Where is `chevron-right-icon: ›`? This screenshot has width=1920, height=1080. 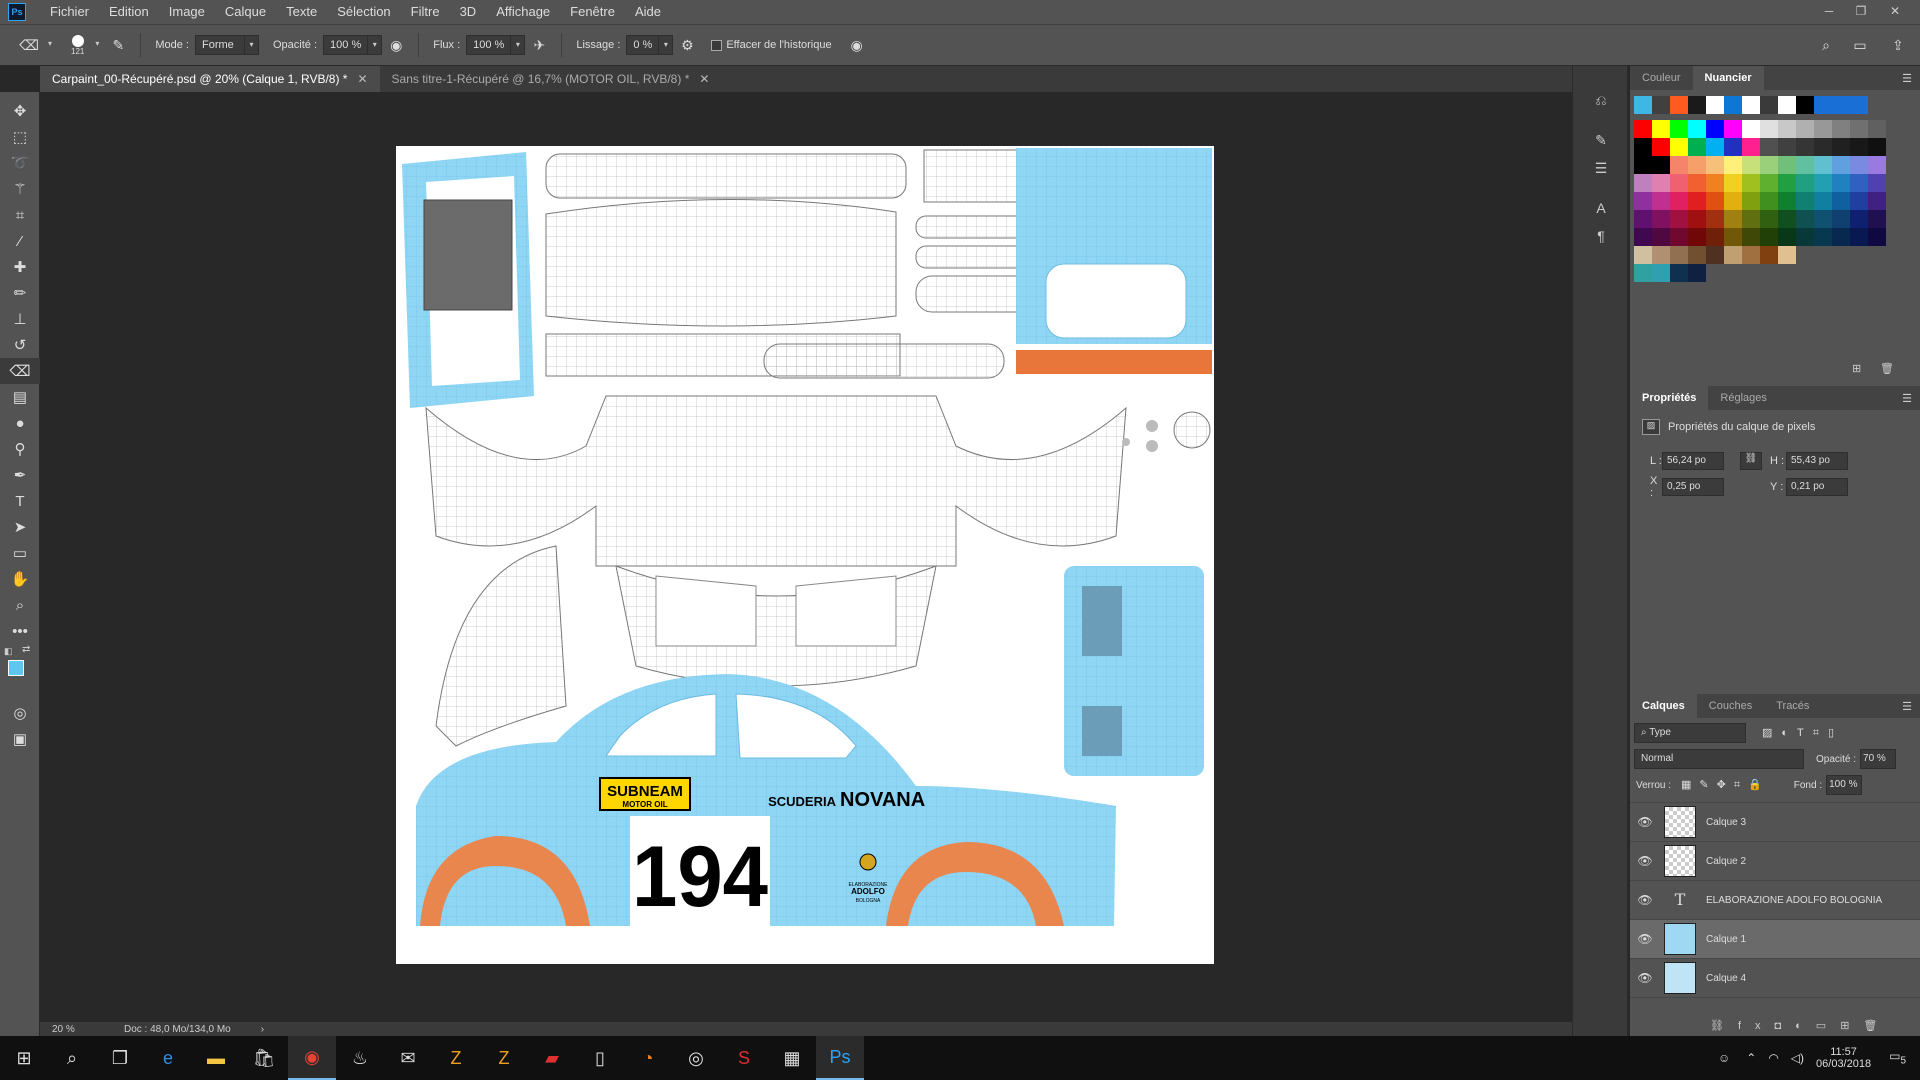 chevron-right-icon: › is located at coordinates (262, 1029).